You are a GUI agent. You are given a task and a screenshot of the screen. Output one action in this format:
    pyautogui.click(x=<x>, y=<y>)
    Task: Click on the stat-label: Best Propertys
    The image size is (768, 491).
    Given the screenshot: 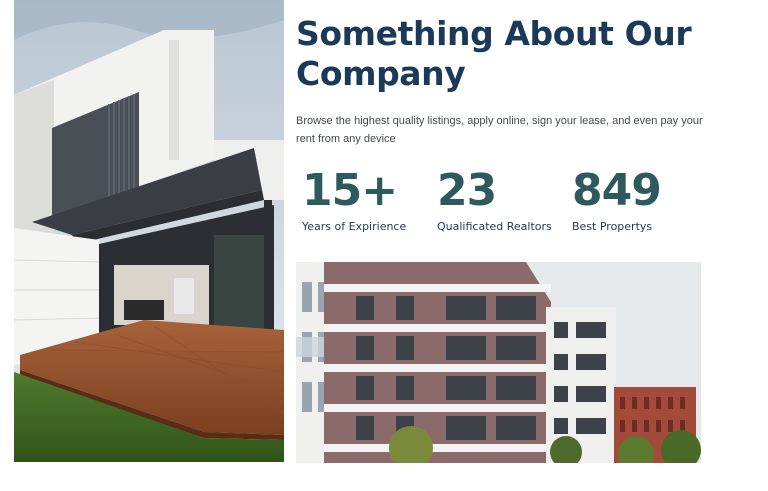 What is the action you would take?
    pyautogui.click(x=612, y=226)
    